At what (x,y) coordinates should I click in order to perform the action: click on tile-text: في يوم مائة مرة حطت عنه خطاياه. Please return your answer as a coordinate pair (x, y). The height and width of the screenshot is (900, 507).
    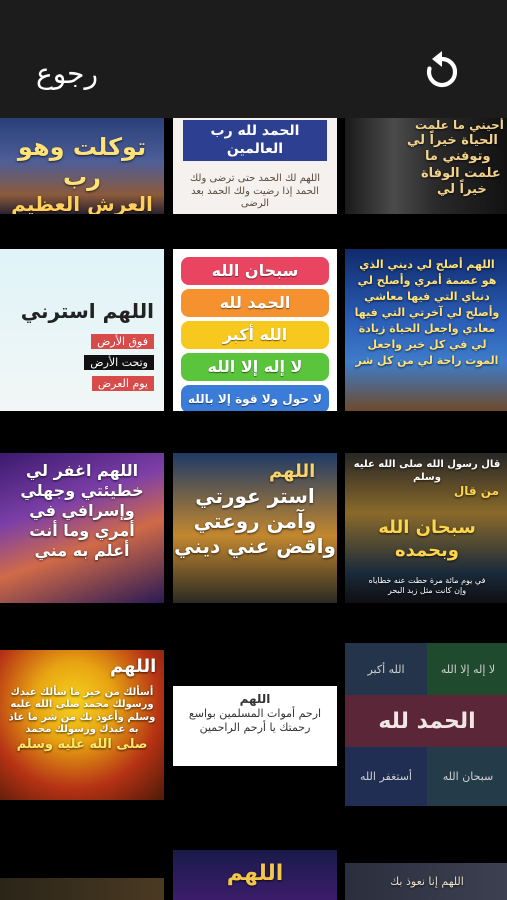
    Looking at the image, I should click on (427, 580).